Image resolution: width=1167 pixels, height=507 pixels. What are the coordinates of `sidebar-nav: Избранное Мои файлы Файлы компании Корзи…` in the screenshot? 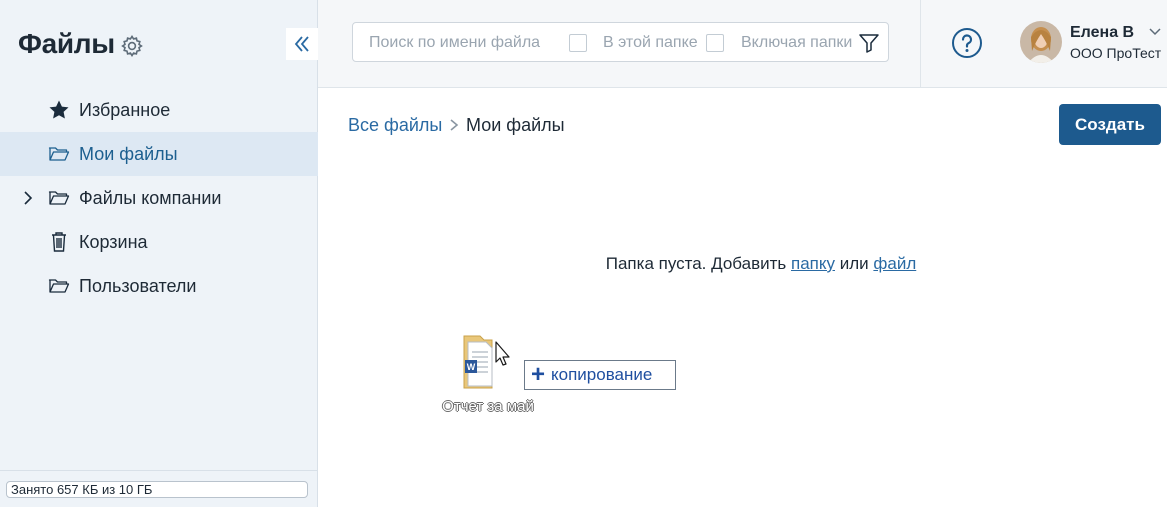 It's located at (159, 198).